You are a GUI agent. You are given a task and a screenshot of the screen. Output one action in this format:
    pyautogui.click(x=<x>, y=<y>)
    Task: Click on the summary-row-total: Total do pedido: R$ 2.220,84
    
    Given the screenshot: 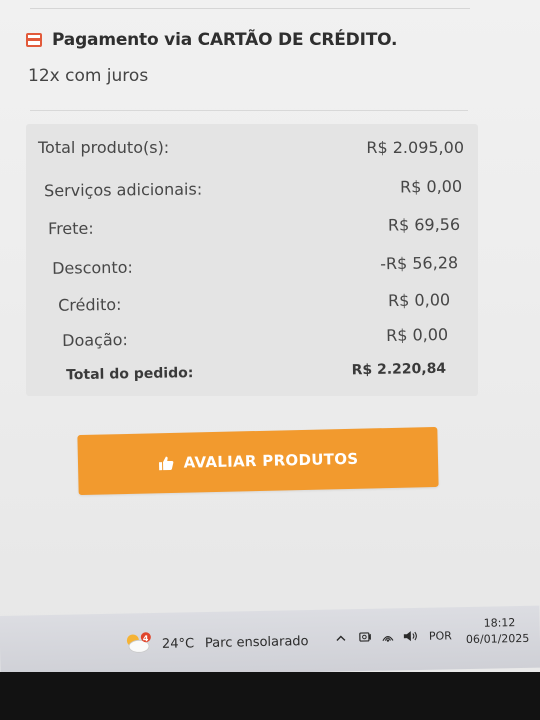 What is the action you would take?
    pyautogui.click(x=256, y=372)
    